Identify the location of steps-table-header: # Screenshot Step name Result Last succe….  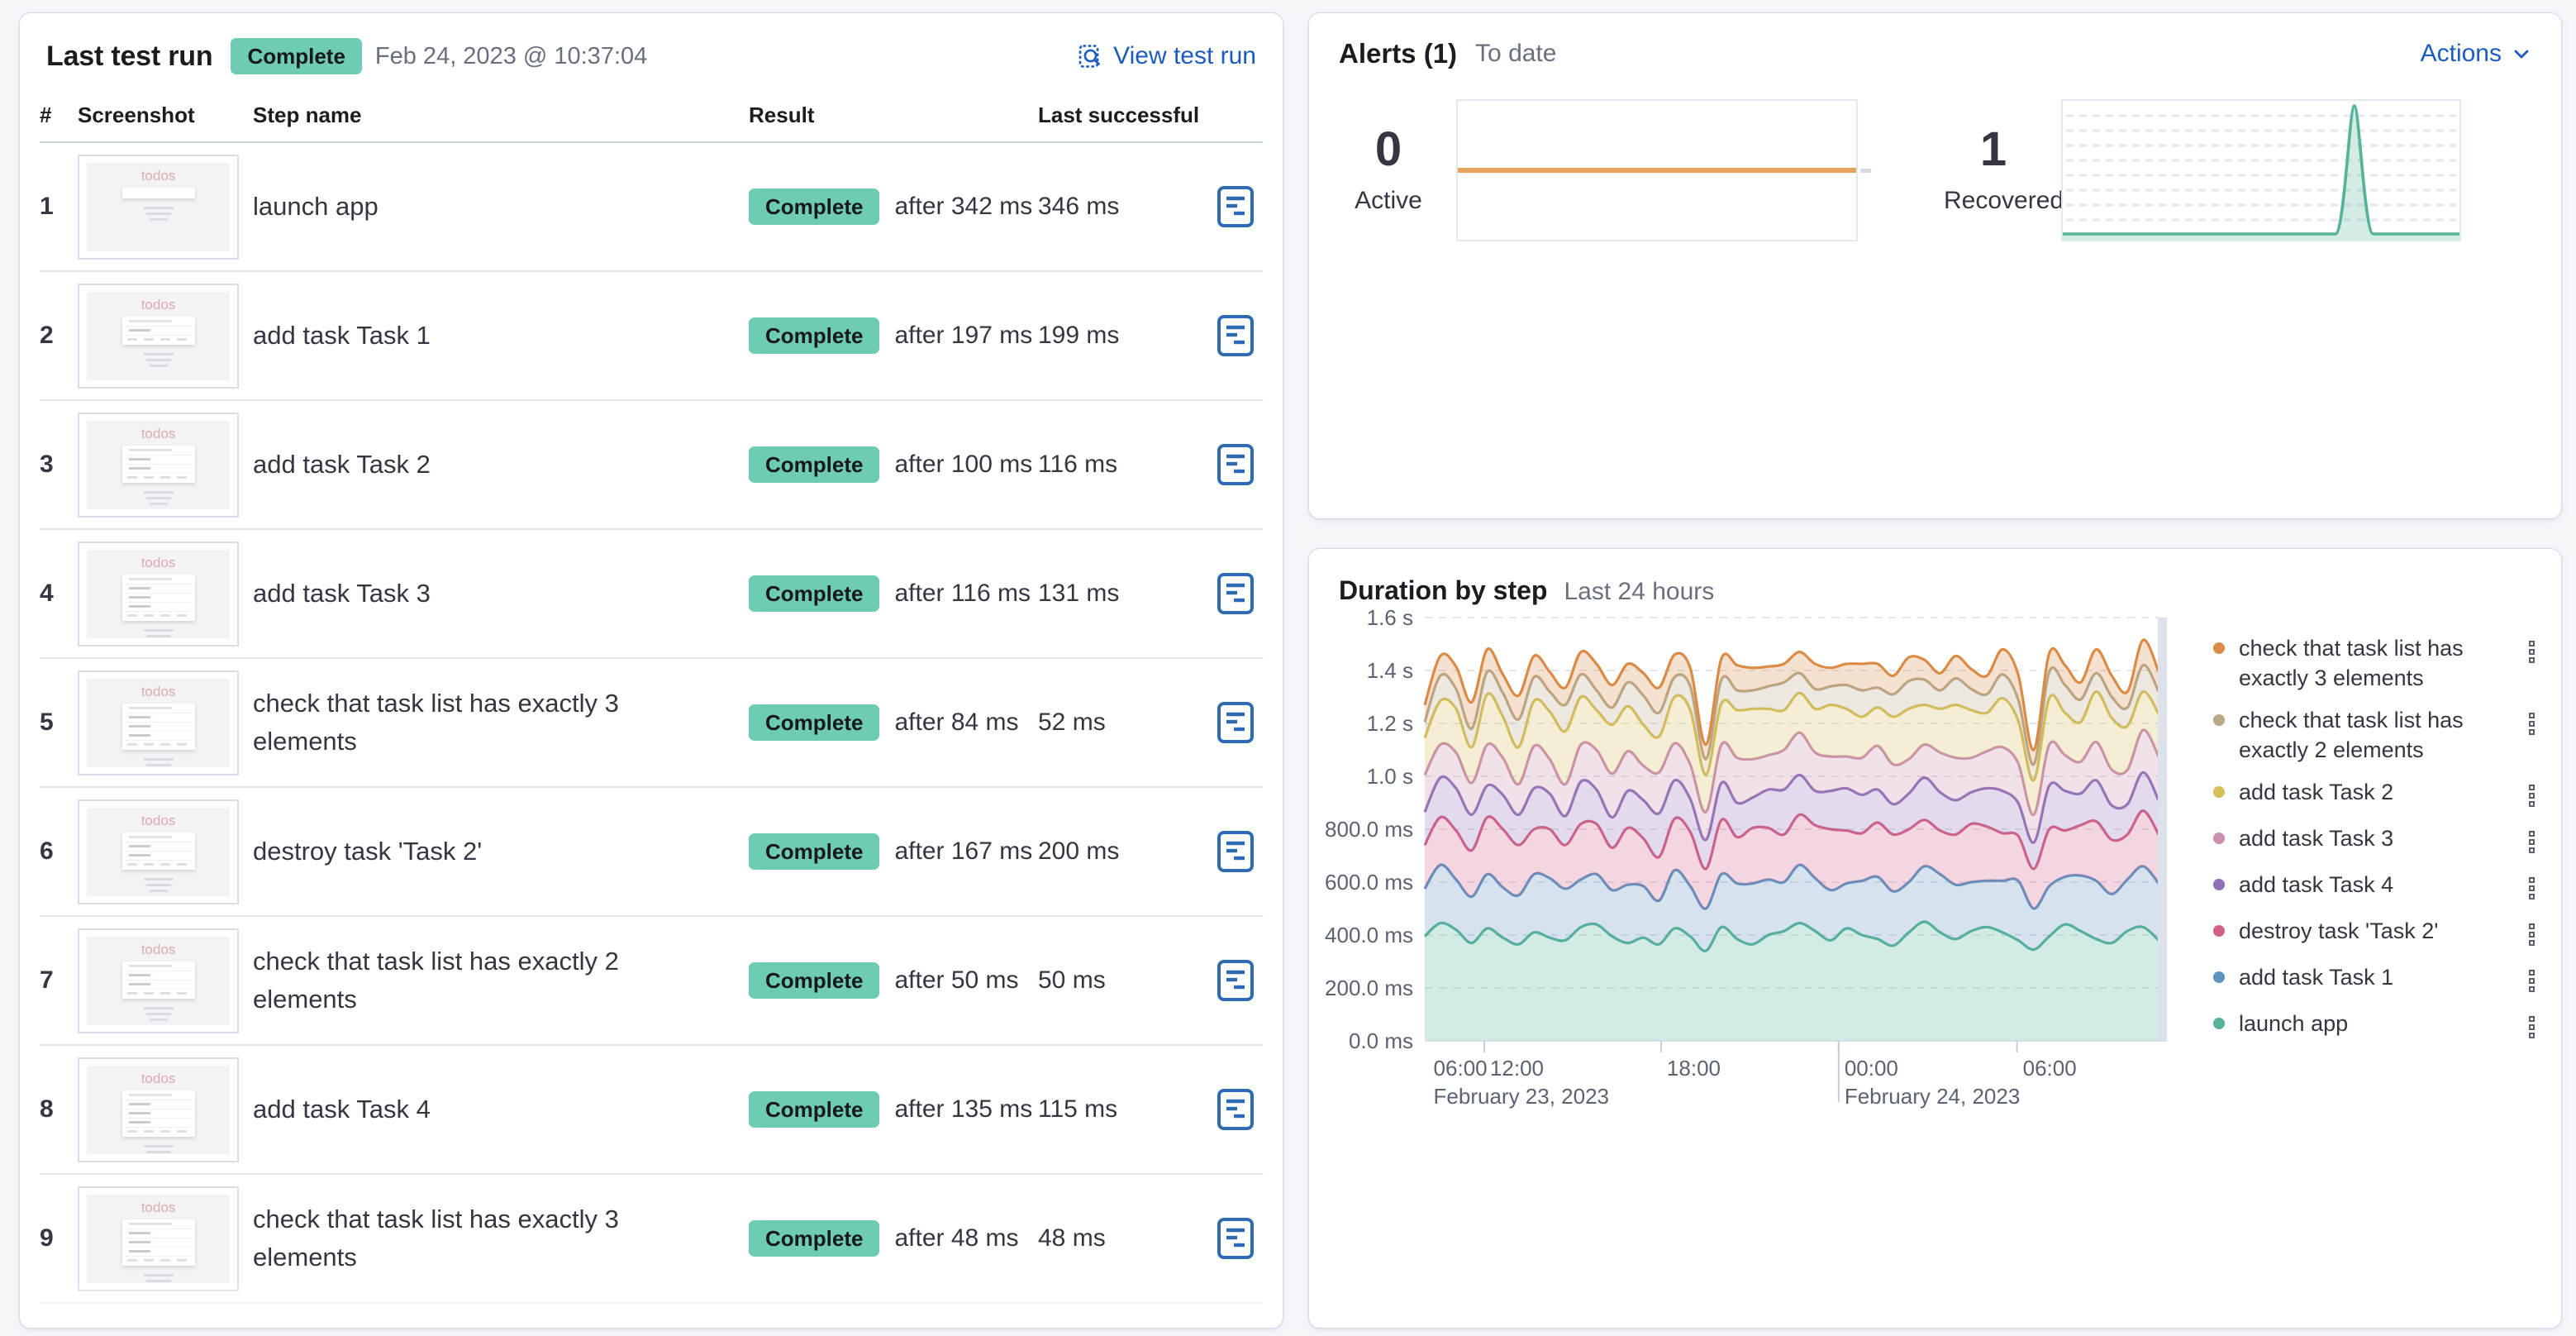
(651, 117).